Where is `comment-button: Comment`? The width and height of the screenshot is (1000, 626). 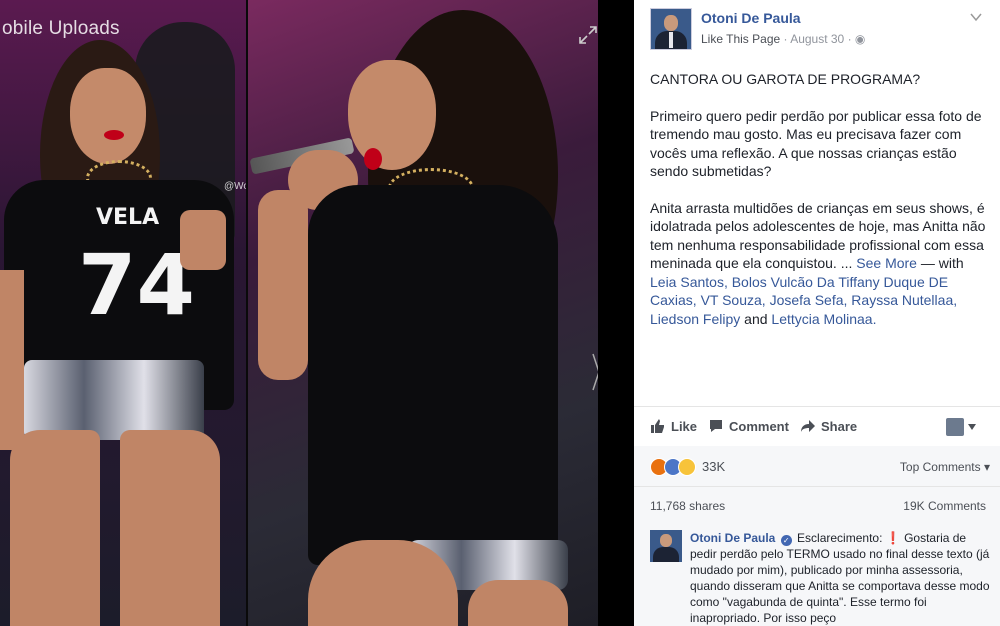 comment-button: Comment is located at coordinates (748, 426).